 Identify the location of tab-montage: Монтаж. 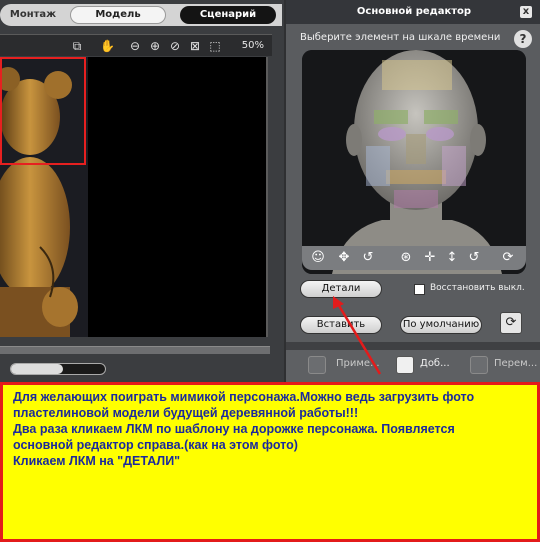
(33, 15).